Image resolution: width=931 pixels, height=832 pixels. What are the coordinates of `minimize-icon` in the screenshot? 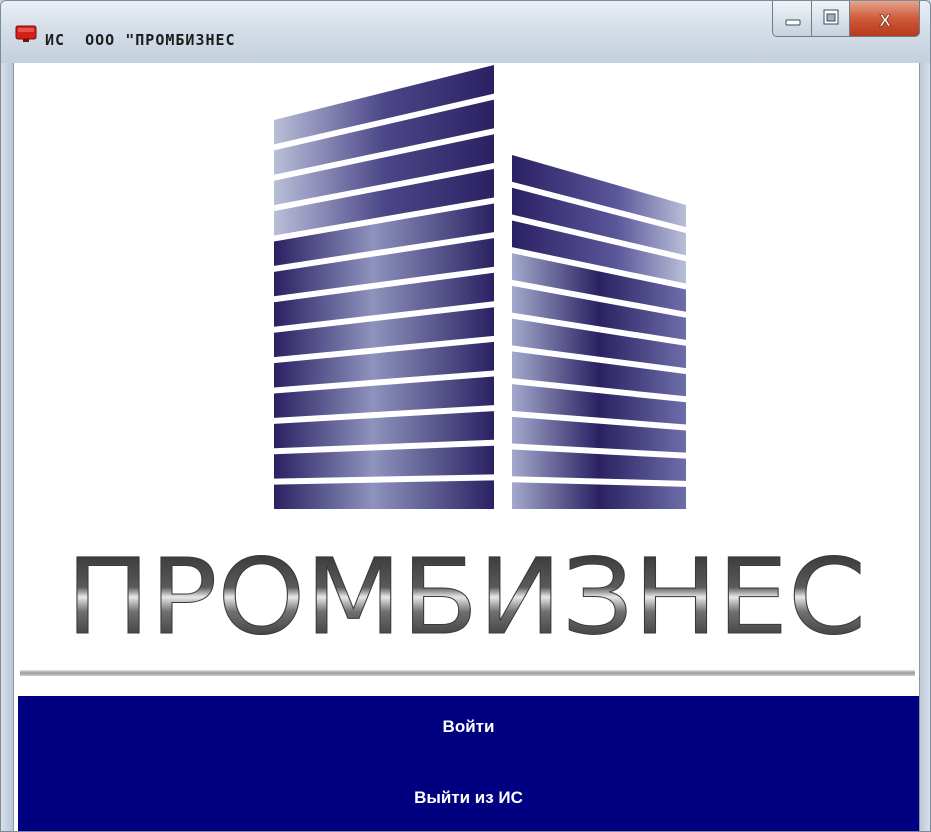 It's located at (793, 22).